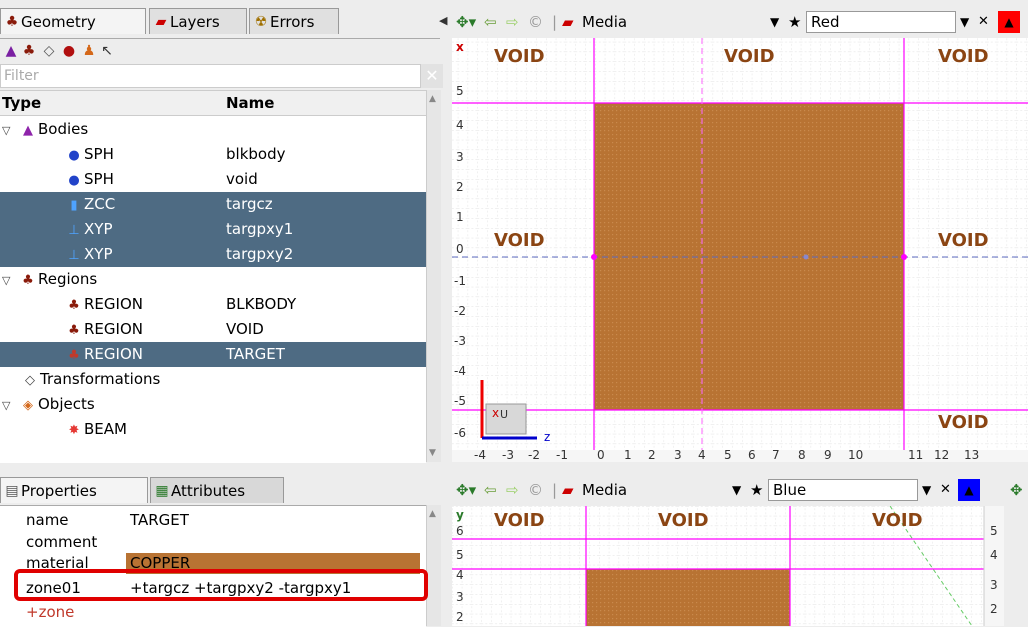  What do you see at coordinates (89, 51) in the screenshot?
I see `add-marker-icon: ♟` at bounding box center [89, 51].